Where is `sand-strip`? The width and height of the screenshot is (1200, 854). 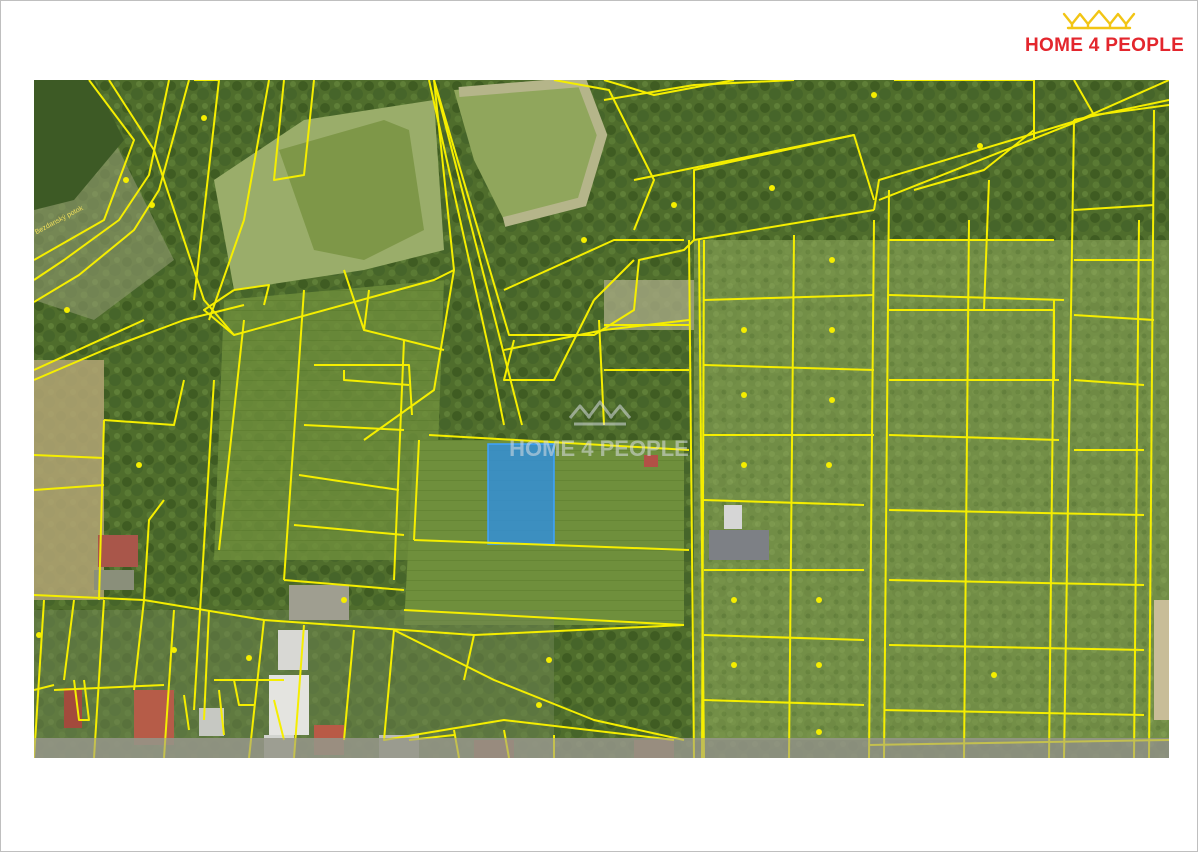 sand-strip is located at coordinates (1161, 660).